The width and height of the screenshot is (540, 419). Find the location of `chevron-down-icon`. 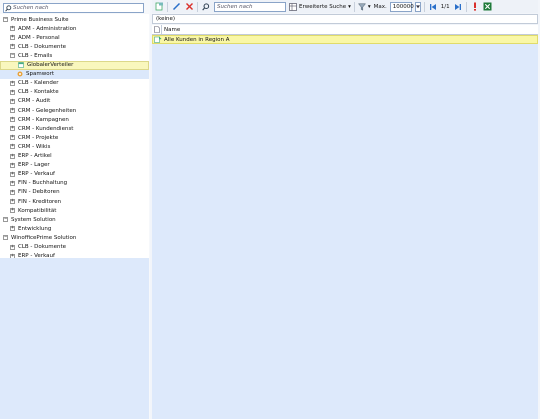

chevron-down-icon is located at coordinates (417, 6).